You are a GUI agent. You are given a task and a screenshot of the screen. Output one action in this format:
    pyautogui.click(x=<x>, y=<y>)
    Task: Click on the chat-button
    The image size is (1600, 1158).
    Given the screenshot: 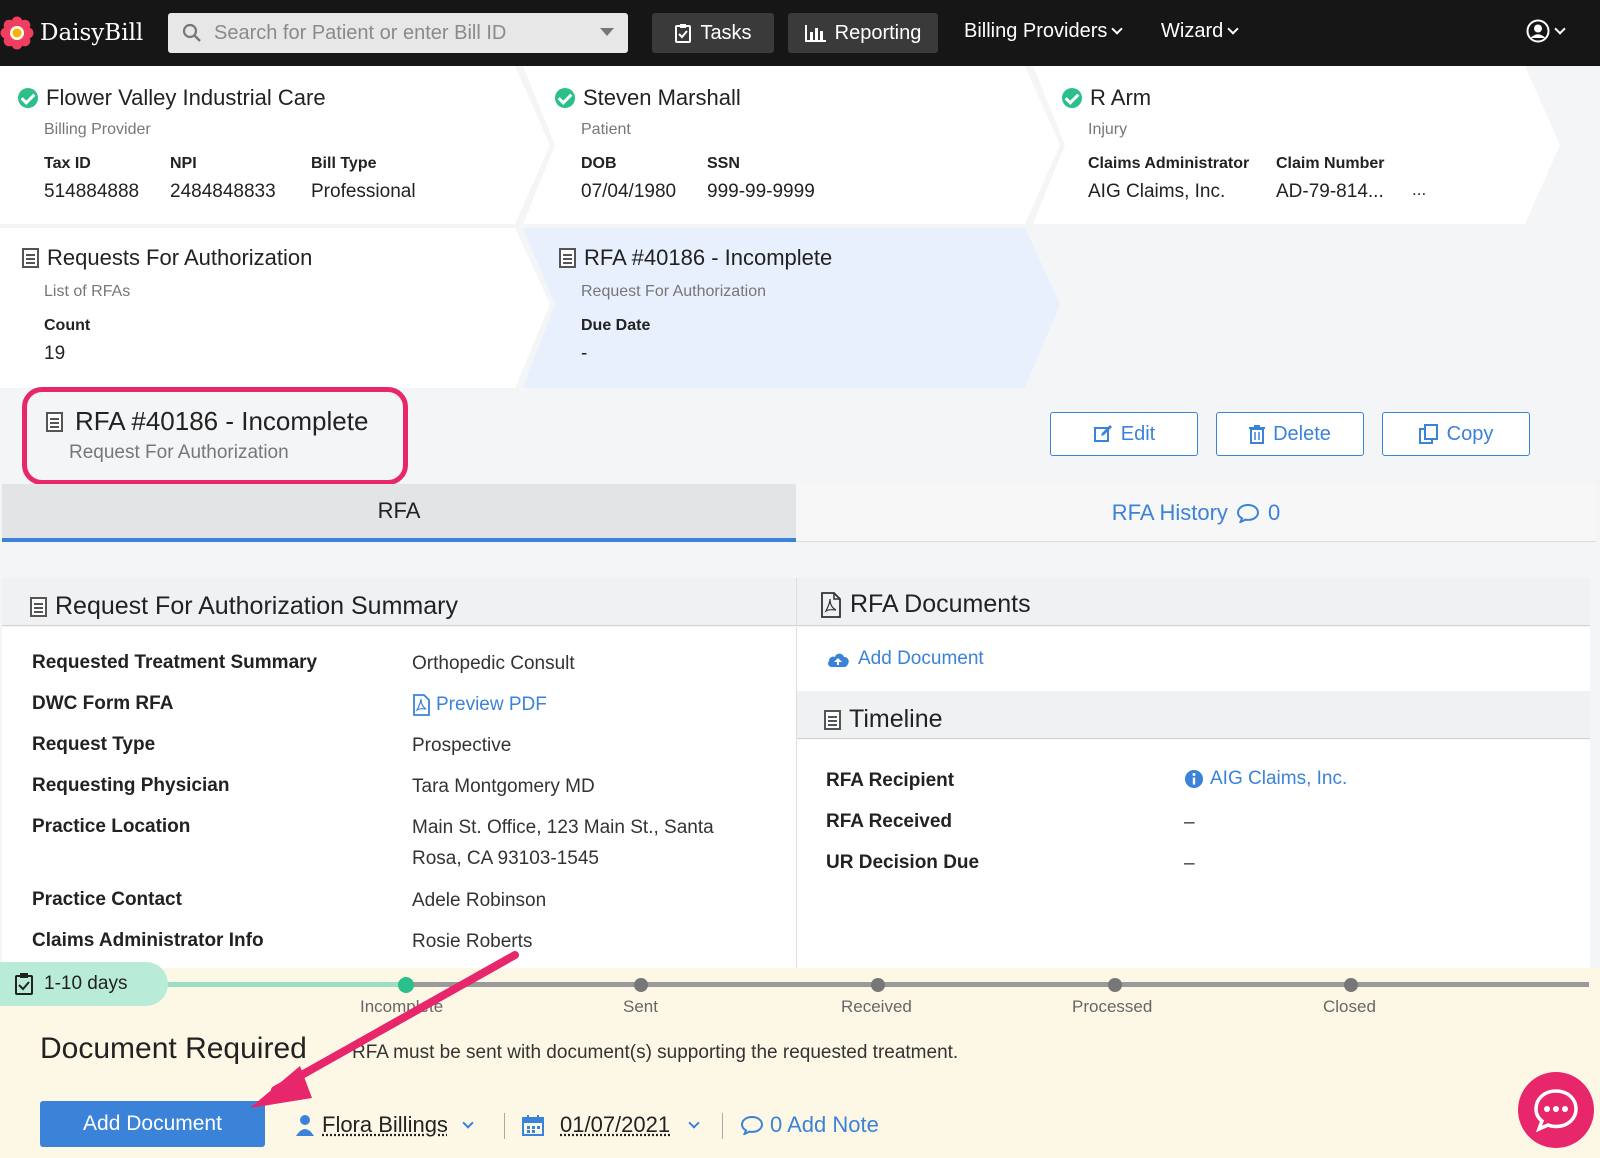 What is the action you would take?
    pyautogui.click(x=1556, y=1110)
    